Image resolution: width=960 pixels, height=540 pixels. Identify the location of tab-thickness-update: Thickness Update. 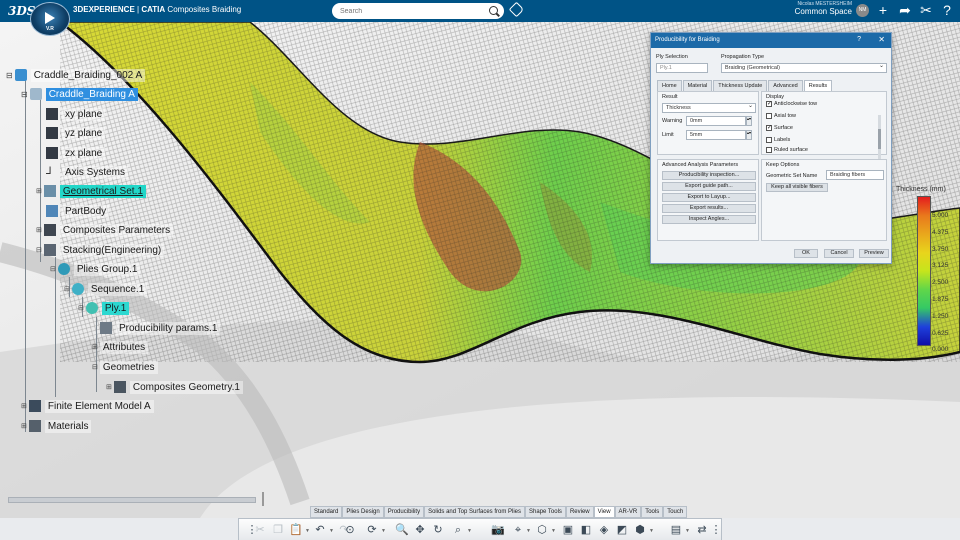
(740, 85).